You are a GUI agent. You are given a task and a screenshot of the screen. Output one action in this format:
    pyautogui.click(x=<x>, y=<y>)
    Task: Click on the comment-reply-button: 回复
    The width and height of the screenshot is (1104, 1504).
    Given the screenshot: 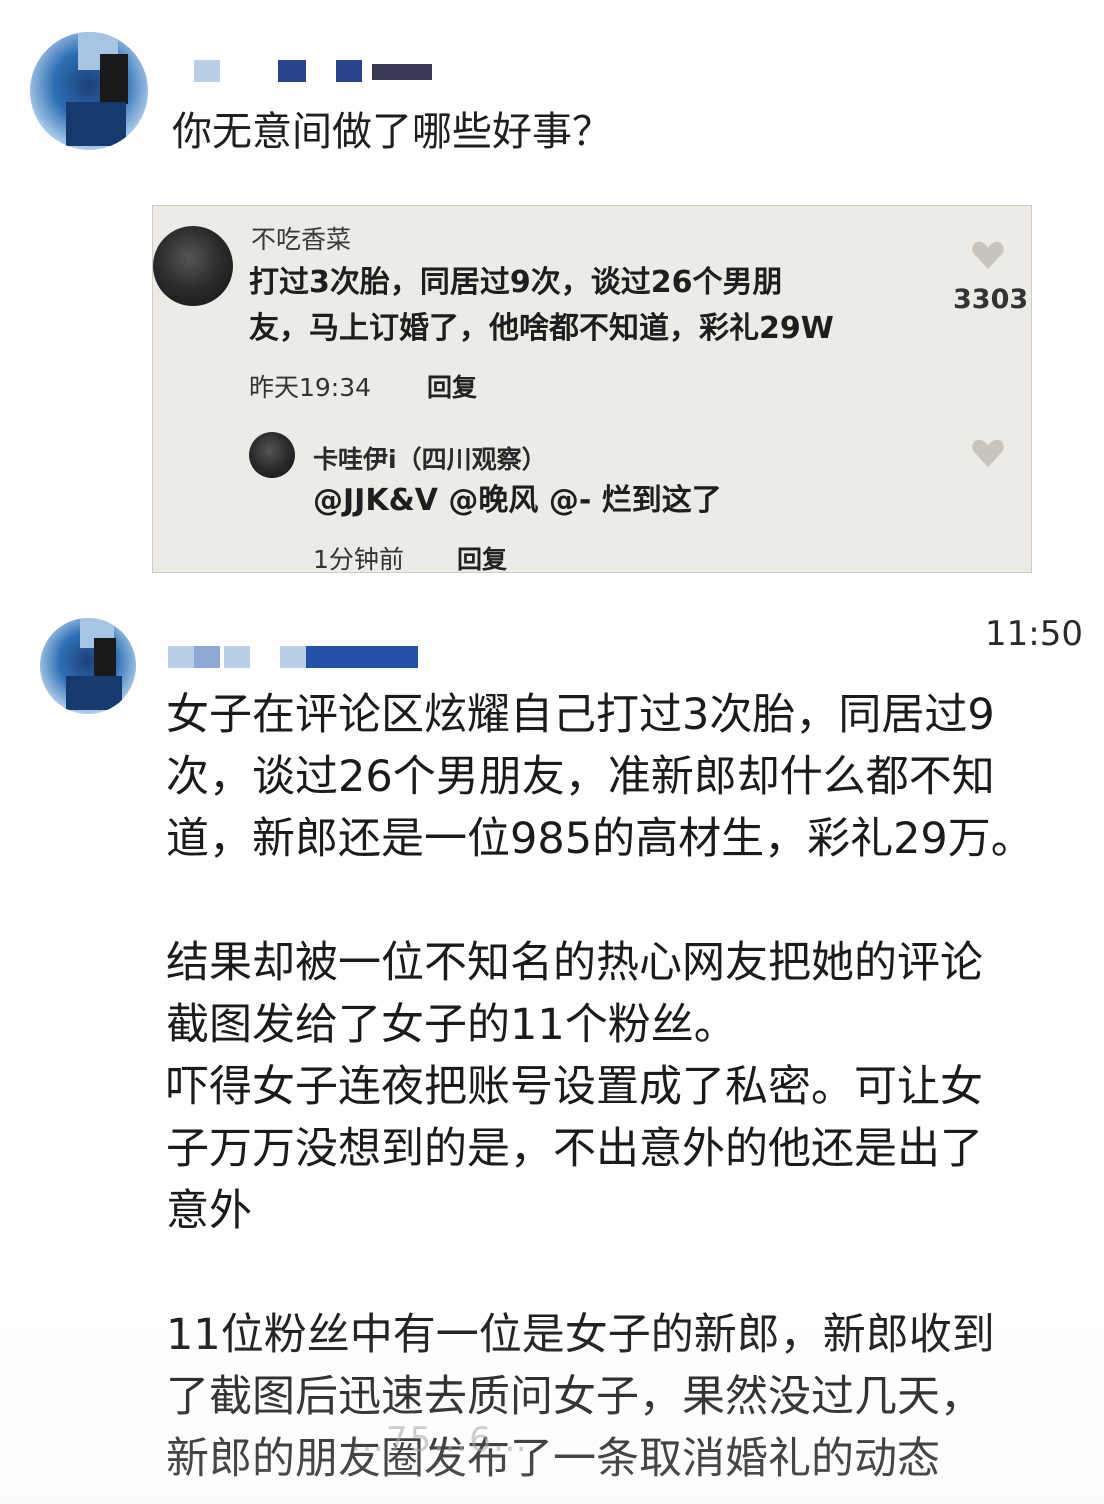 What is the action you would take?
    pyautogui.click(x=452, y=386)
    